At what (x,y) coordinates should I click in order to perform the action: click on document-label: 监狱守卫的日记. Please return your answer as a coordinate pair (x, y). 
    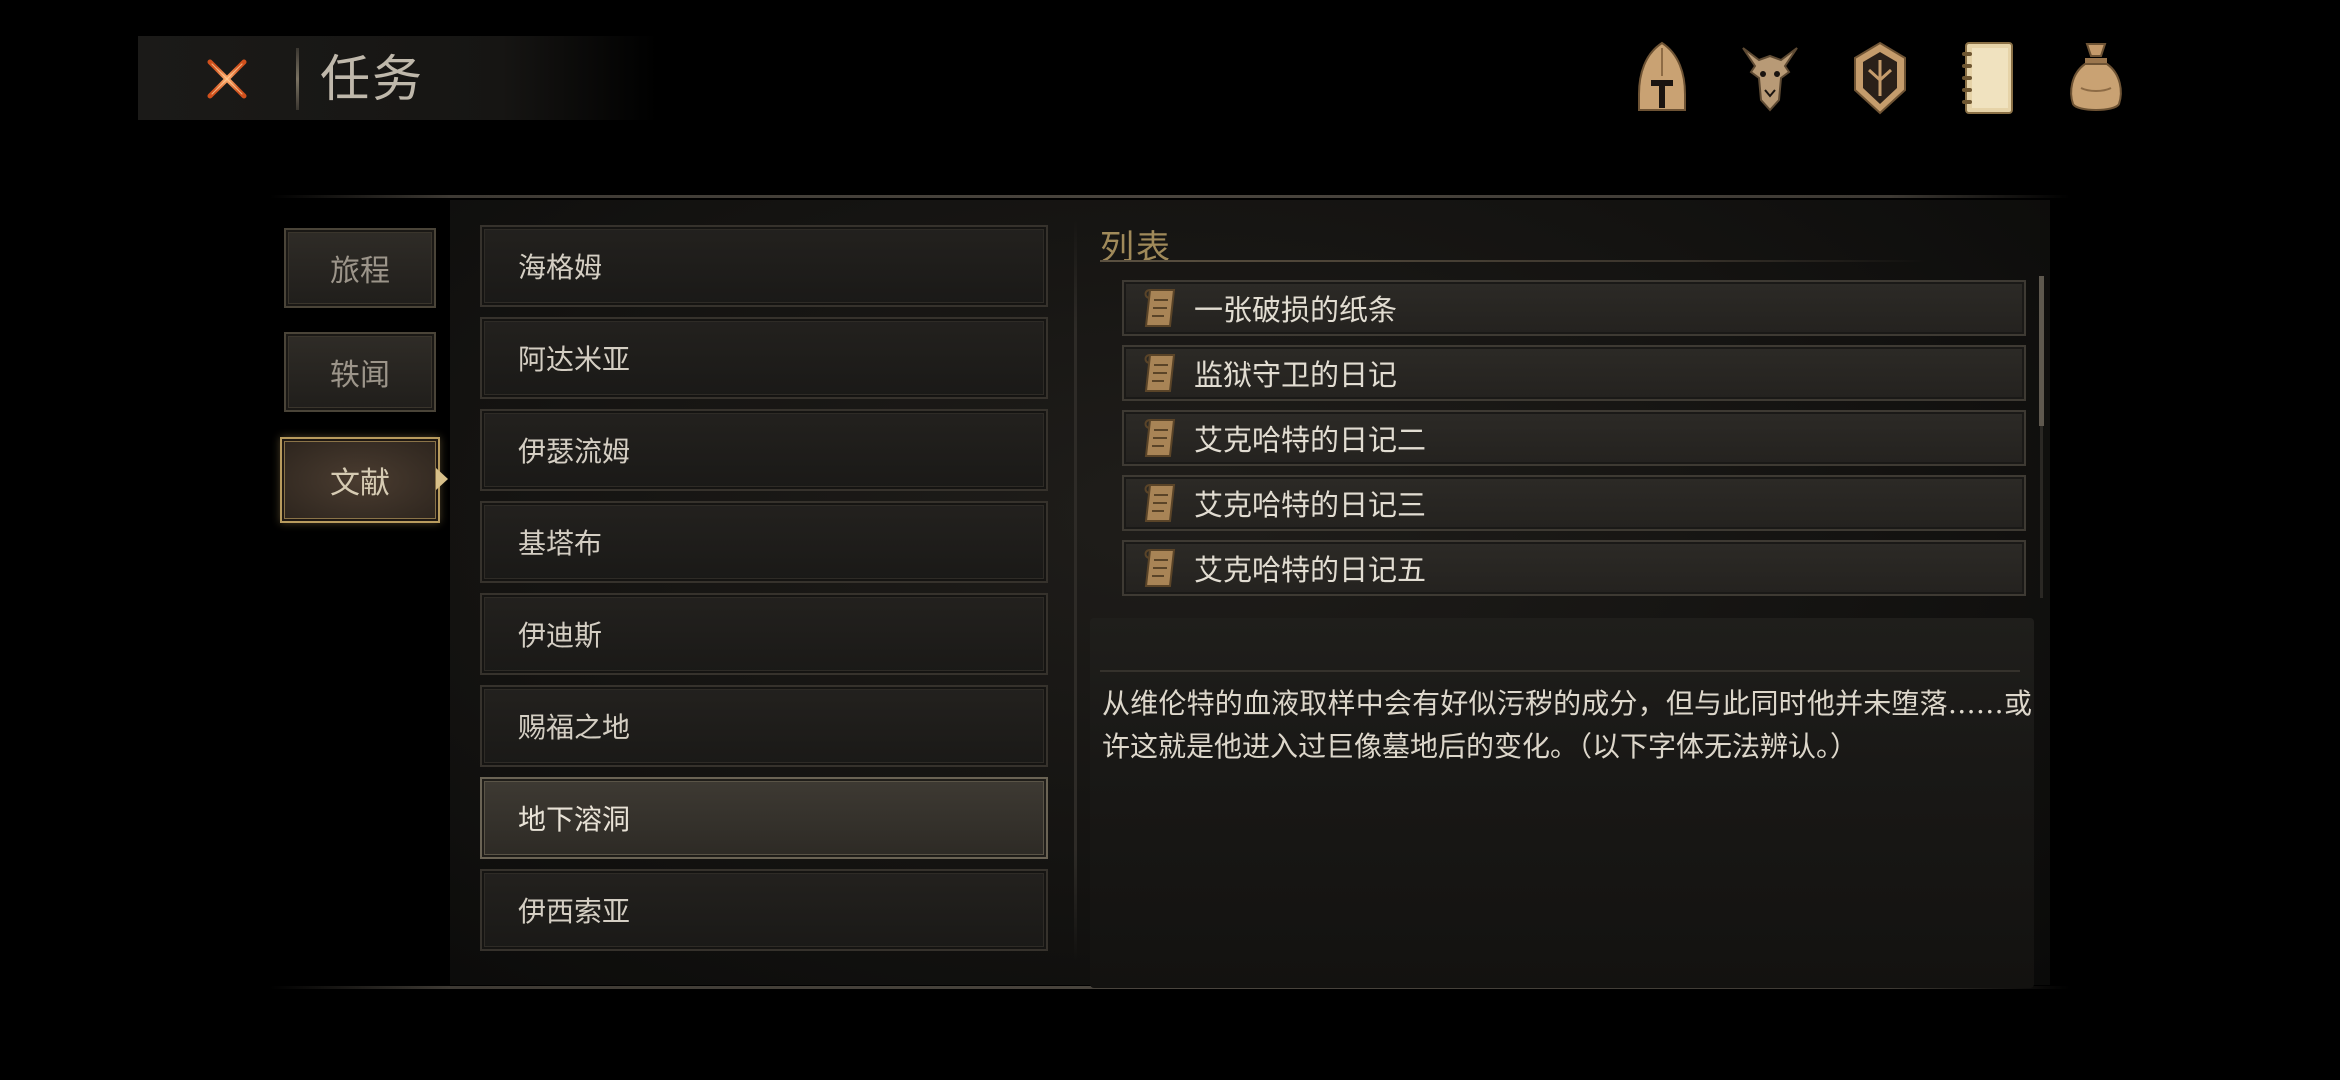
    Looking at the image, I should click on (1296, 375).